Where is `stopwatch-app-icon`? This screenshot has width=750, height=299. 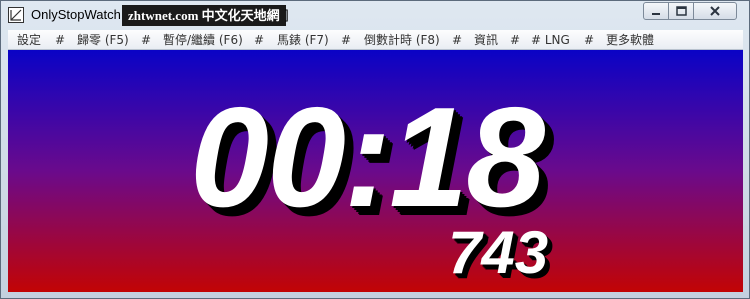
stopwatch-app-icon is located at coordinates (16, 15).